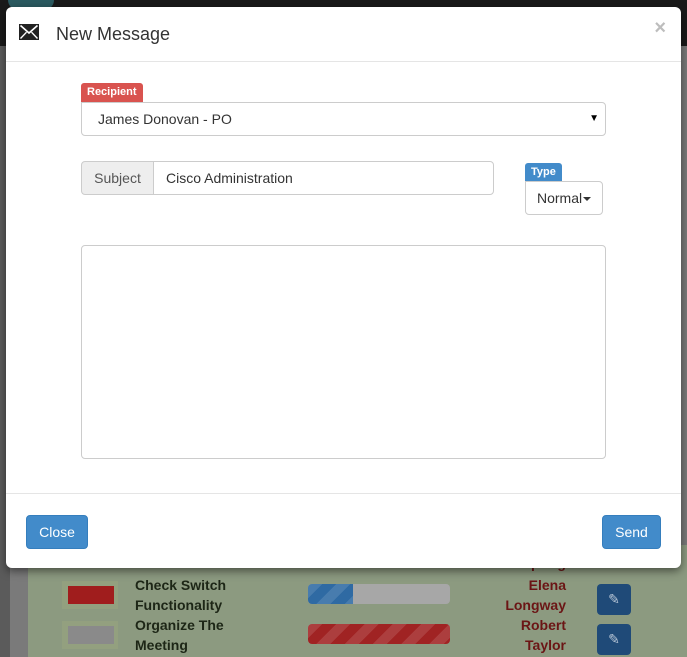  I want to click on envelope-icon, so click(29, 32).